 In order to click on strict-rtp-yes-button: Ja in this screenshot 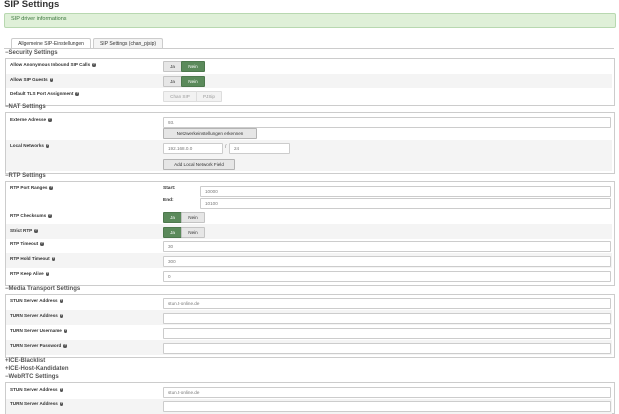, I will do `click(172, 232)`.